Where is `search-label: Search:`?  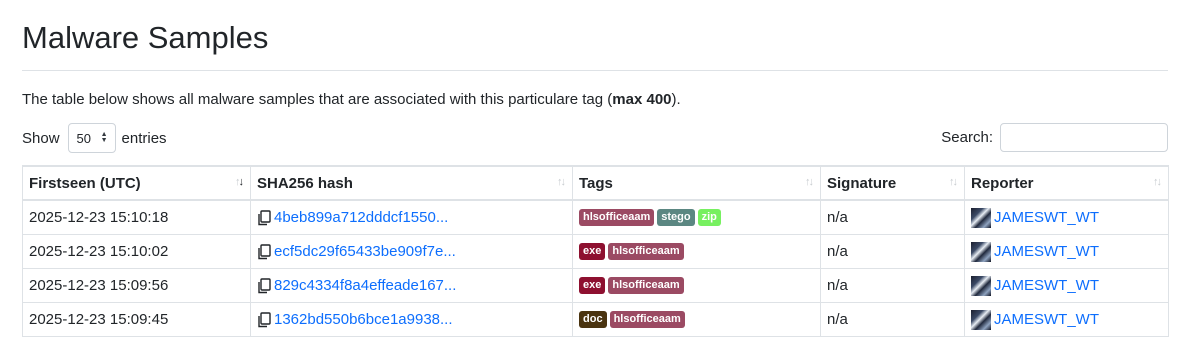
search-label: Search: is located at coordinates (967, 137).